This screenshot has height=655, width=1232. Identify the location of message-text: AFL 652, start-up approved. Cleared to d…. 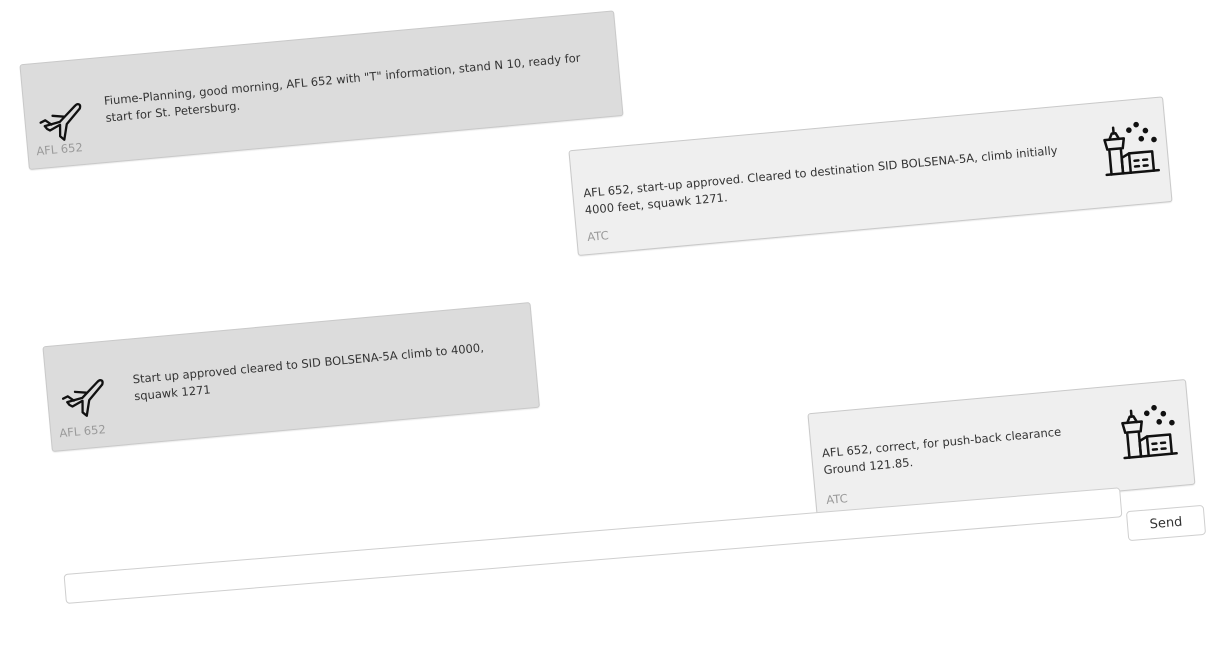
(820, 180).